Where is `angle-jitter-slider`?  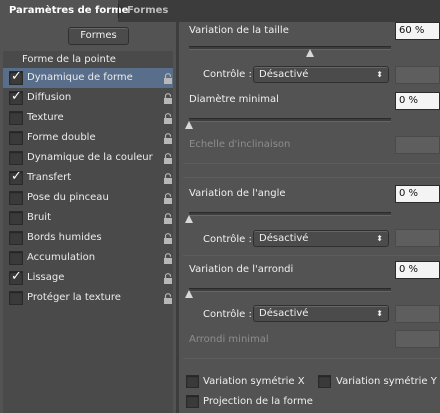
angle-jitter-slider is located at coordinates (290, 214).